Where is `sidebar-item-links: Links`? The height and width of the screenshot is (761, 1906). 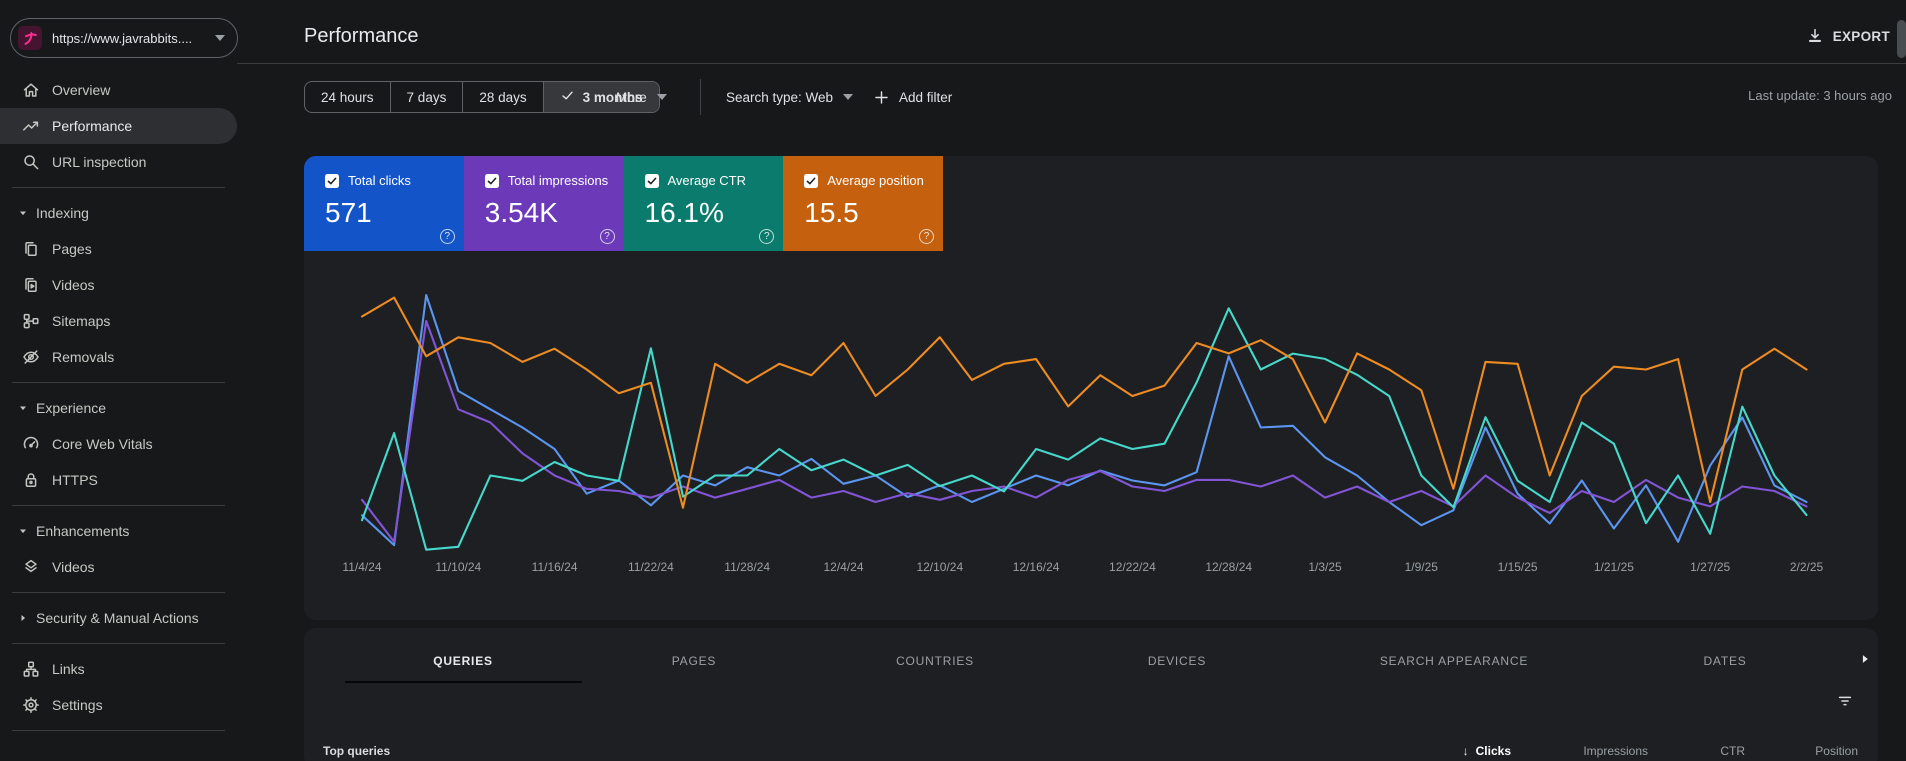
sidebar-item-links: Links is located at coordinates (118, 669).